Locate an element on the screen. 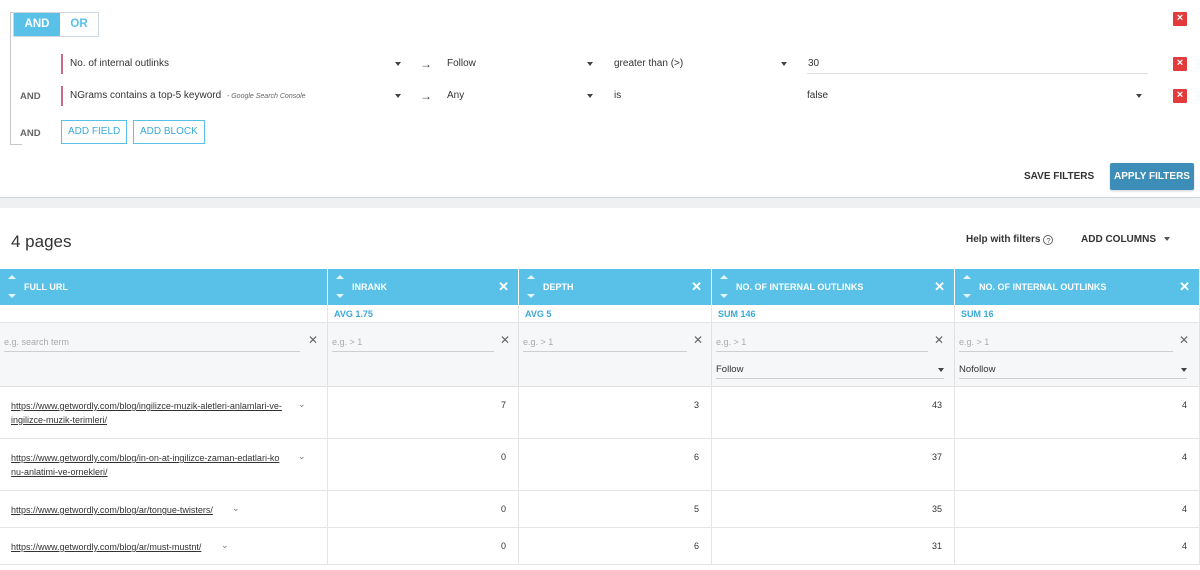 The width and height of the screenshot is (1200, 570). inrank-filter-input is located at coordinates (413, 342).